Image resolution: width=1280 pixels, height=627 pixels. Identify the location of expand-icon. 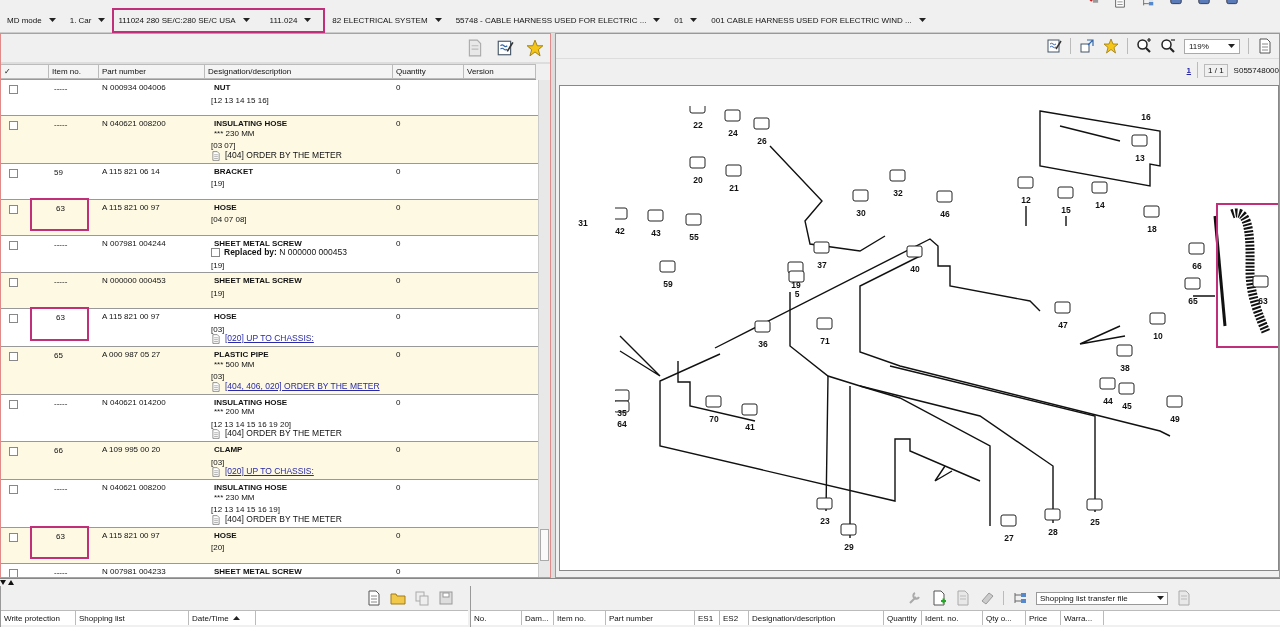
(1087, 46).